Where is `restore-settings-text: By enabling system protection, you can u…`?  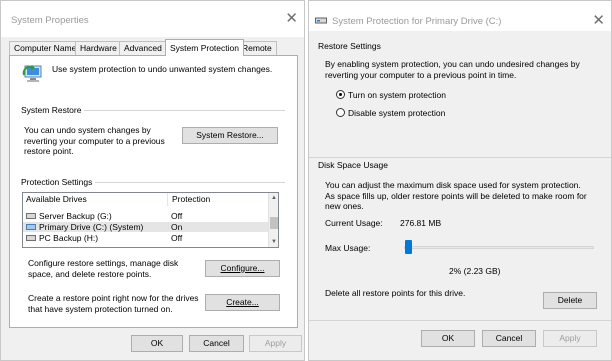 restore-settings-text: By enabling system protection, you can u… is located at coordinates (452, 69).